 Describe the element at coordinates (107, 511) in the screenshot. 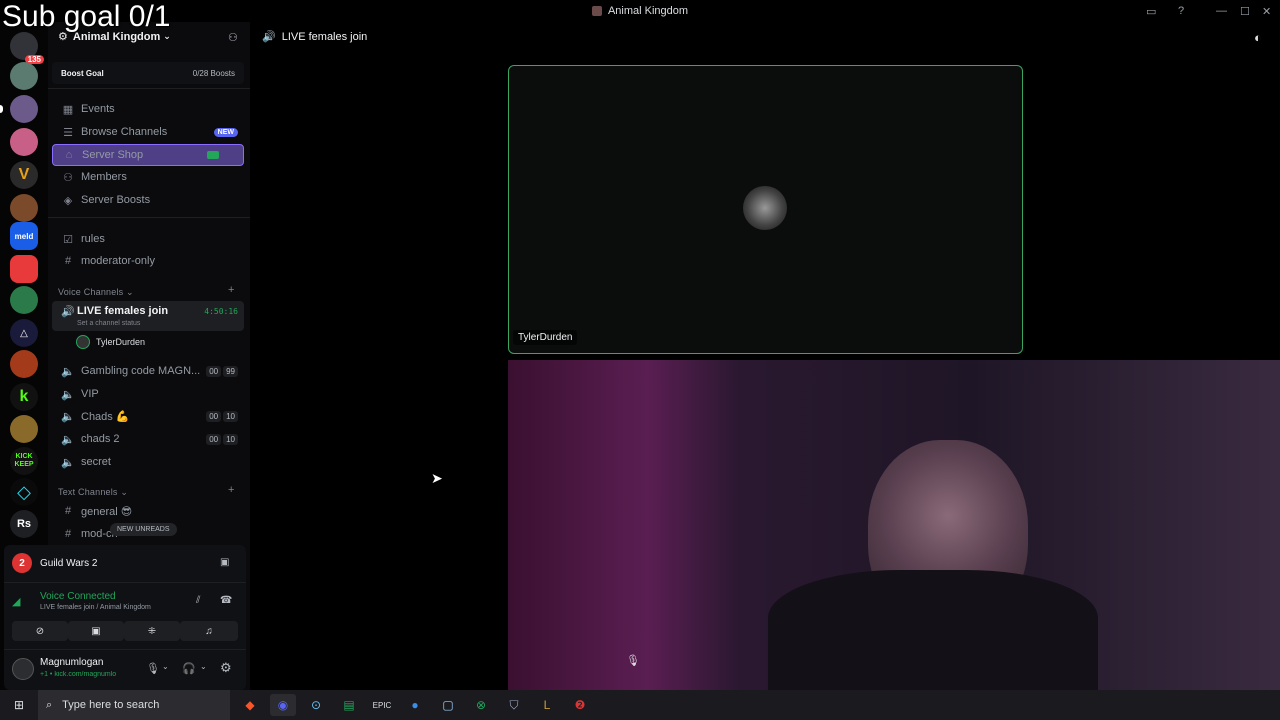

I see `channel-label: general 😎` at that location.